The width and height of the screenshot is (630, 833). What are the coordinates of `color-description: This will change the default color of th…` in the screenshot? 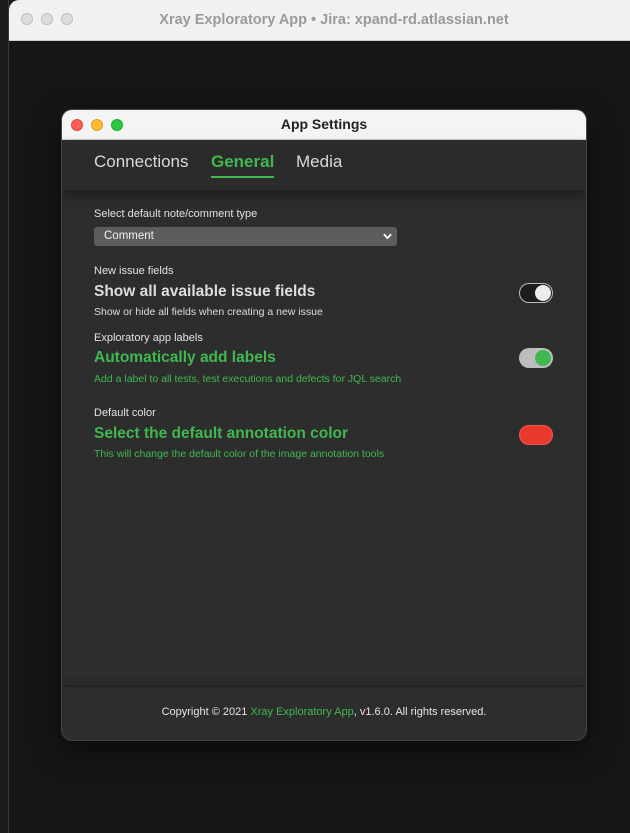 It's located at (239, 454).